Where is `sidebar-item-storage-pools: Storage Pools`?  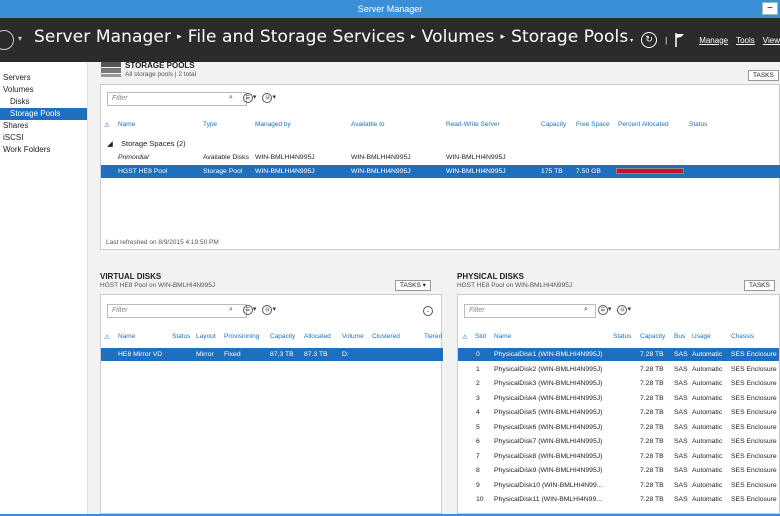
sidebar-item-storage-pools: Storage Pools is located at coordinates (43, 114).